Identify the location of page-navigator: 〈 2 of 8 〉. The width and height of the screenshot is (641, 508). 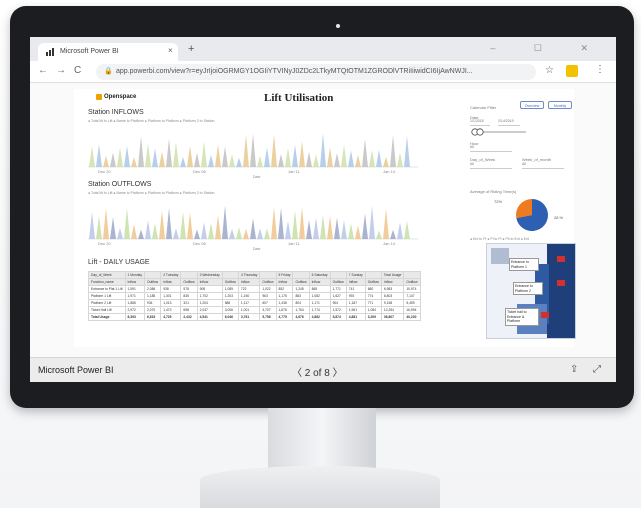
(317, 371).